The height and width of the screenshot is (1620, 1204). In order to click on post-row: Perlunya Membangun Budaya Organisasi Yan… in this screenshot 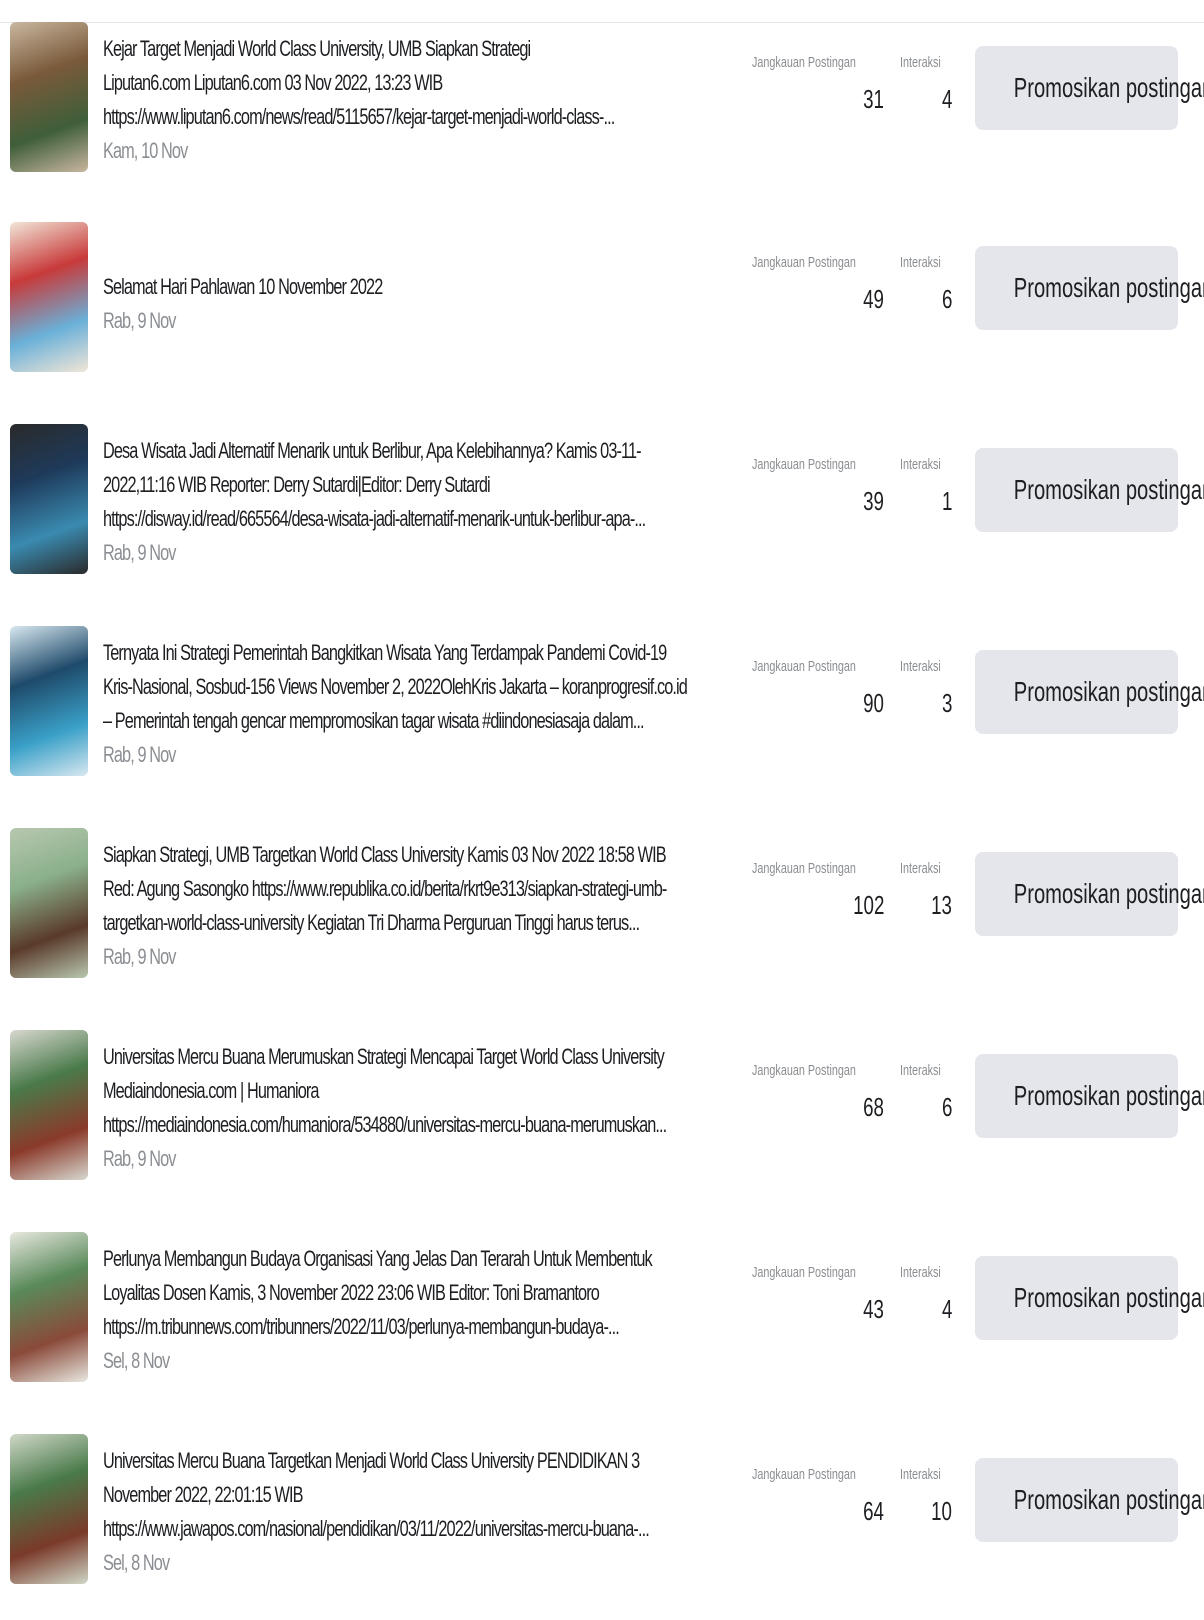, I will do `click(602, 1318)`.